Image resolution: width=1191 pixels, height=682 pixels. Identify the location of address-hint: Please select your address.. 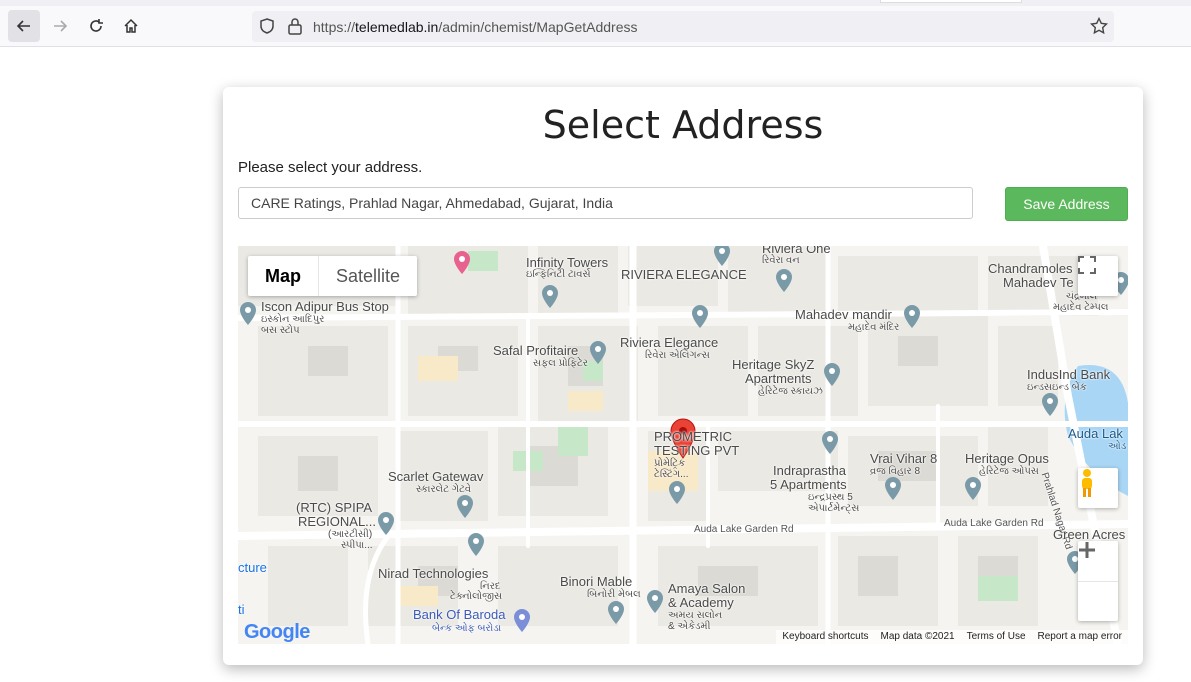
(330, 167).